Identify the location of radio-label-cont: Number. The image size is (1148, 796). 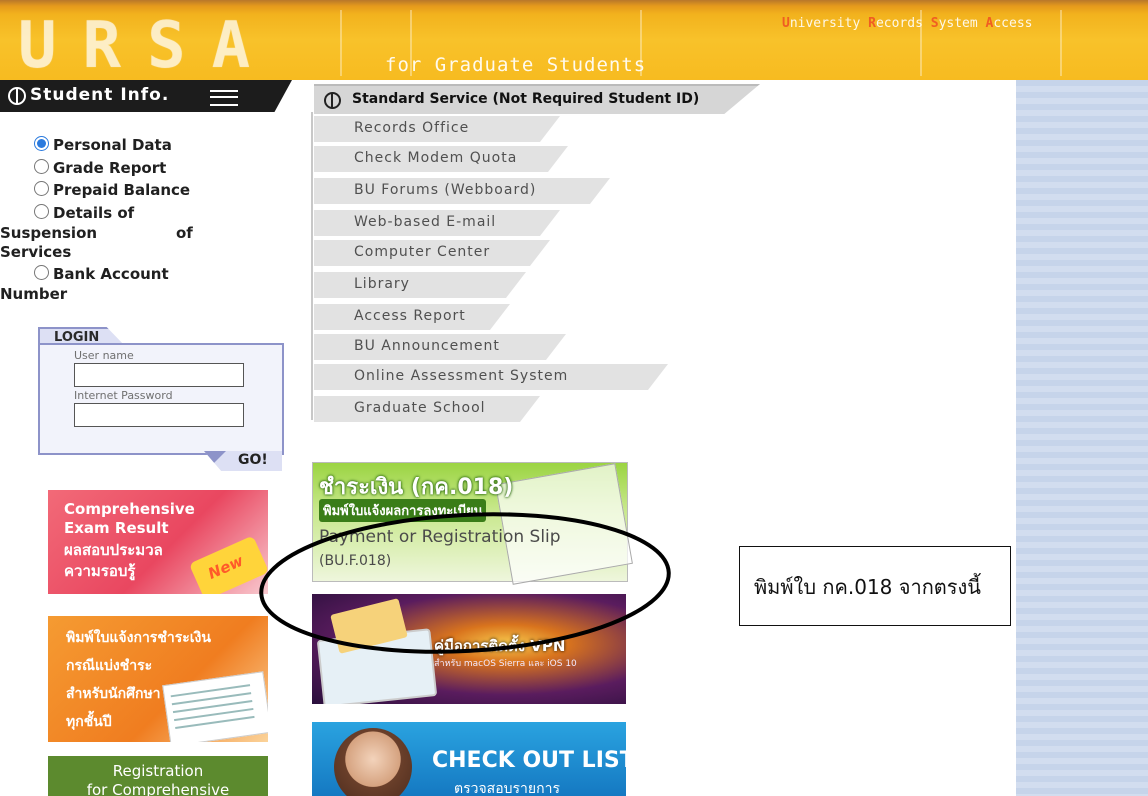
(34, 294).